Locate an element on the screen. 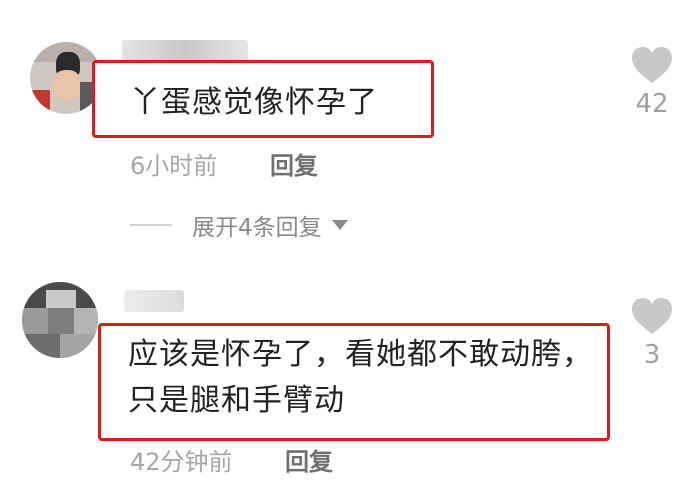 The width and height of the screenshot is (700, 498). comment-time: 6小时前 is located at coordinates (174, 166).